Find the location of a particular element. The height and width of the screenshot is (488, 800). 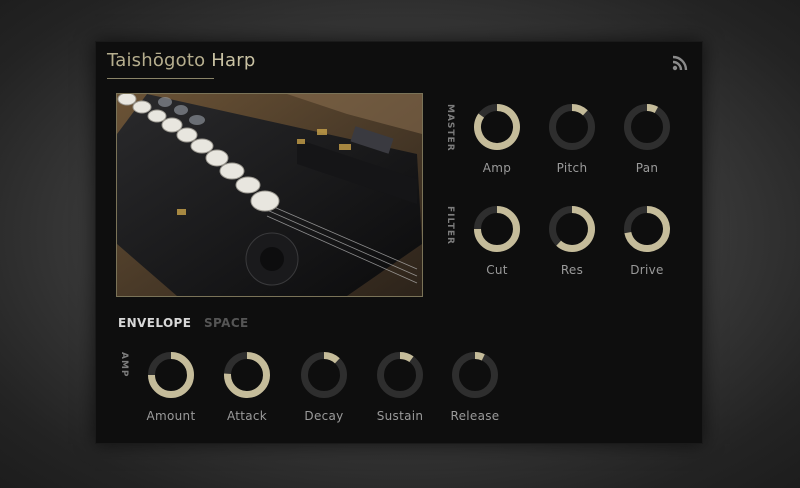

amount-label: Amount is located at coordinates (171, 416).